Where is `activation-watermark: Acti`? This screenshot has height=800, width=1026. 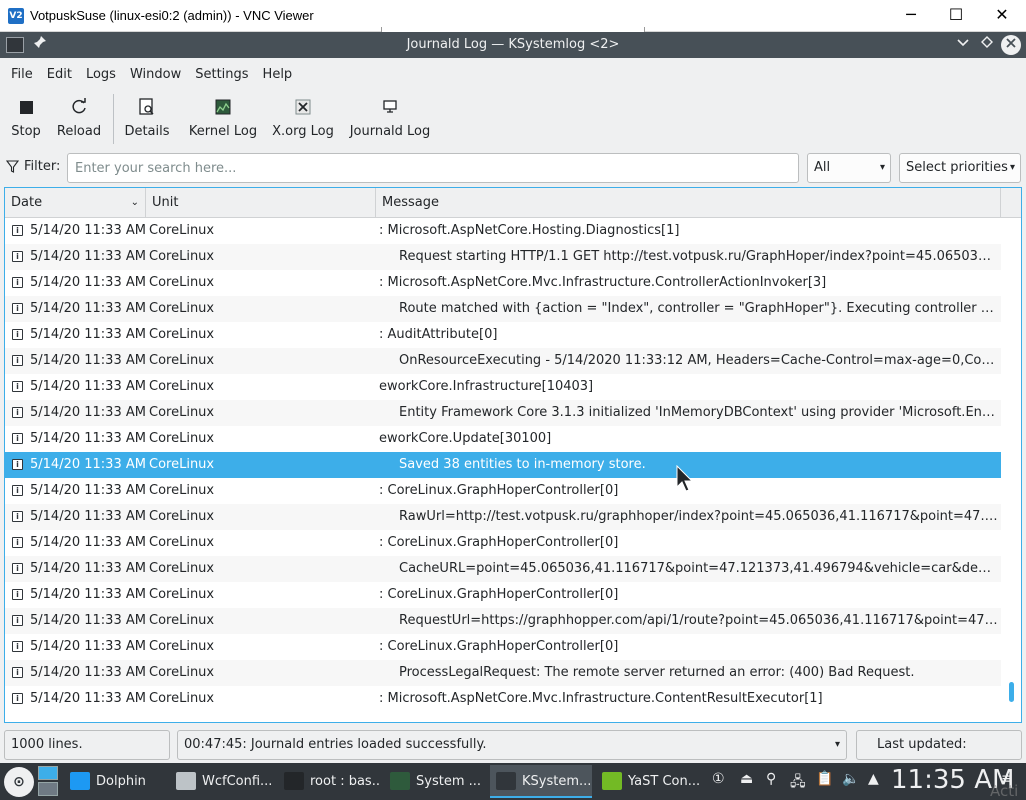
activation-watermark: Acti is located at coordinates (1004, 791).